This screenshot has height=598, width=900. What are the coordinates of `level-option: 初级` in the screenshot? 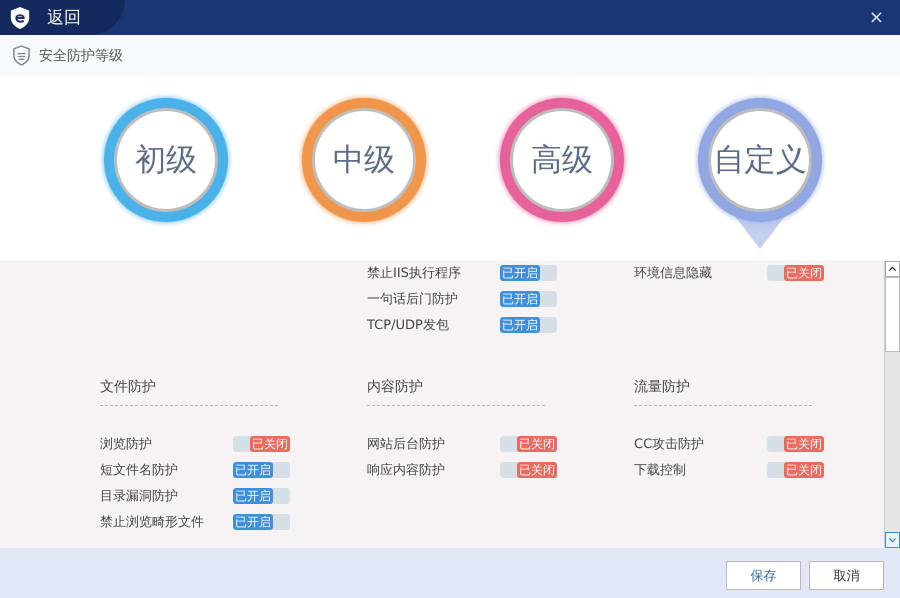 It's located at (166, 160).